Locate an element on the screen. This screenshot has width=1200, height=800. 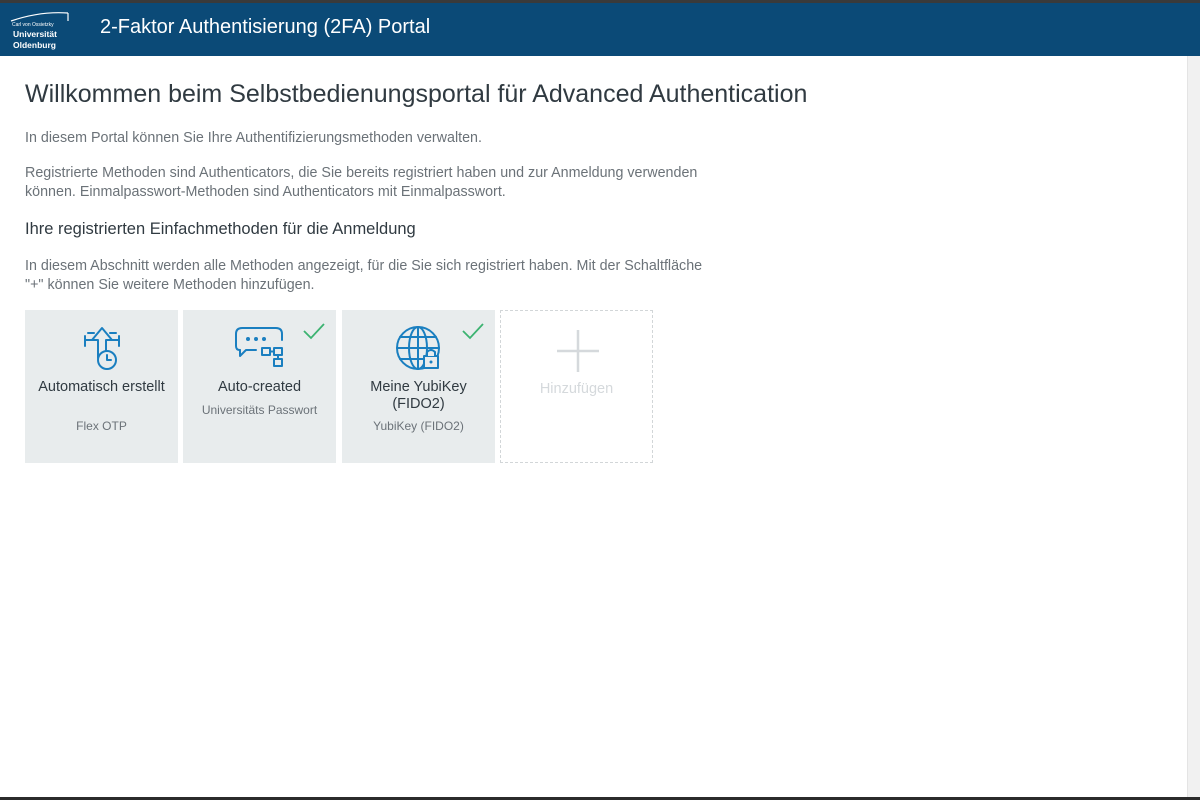
university-logo: Carl von Ossietzky Universität Oldenburg is located at coordinates (41, 30).